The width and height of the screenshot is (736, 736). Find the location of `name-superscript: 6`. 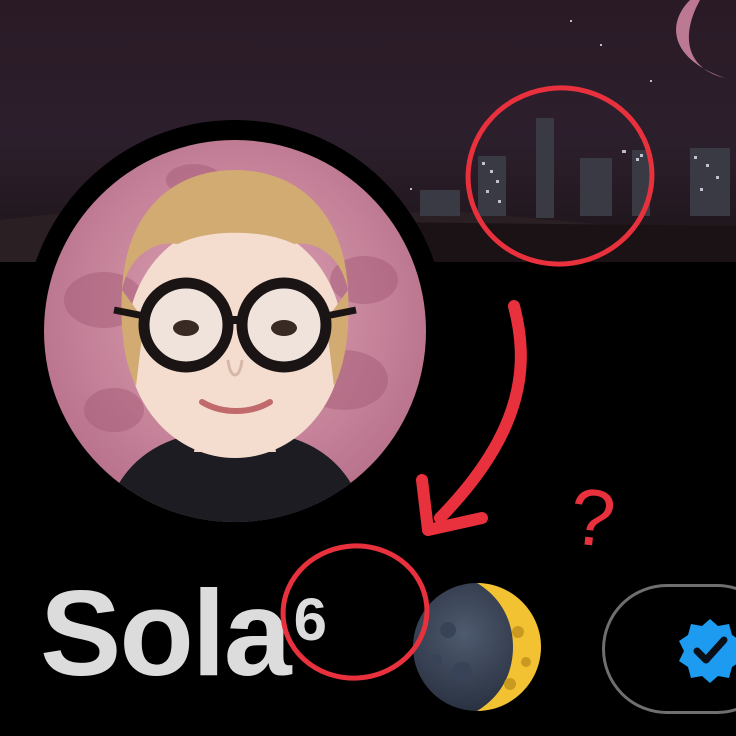

name-superscript: 6 is located at coordinates (310, 619).